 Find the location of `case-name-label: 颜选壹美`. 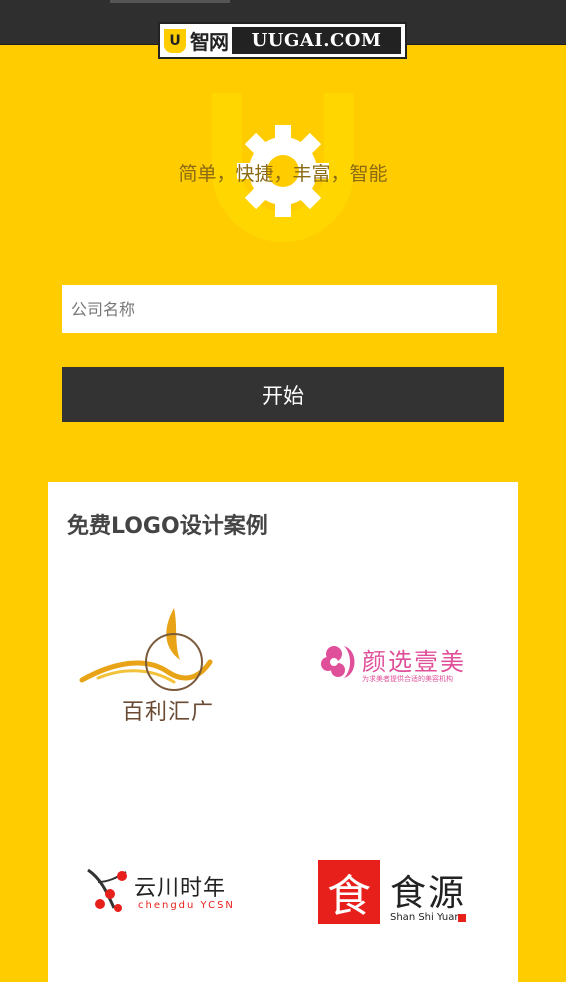

case-name-label: 颜选壹美 is located at coordinates (414, 662).